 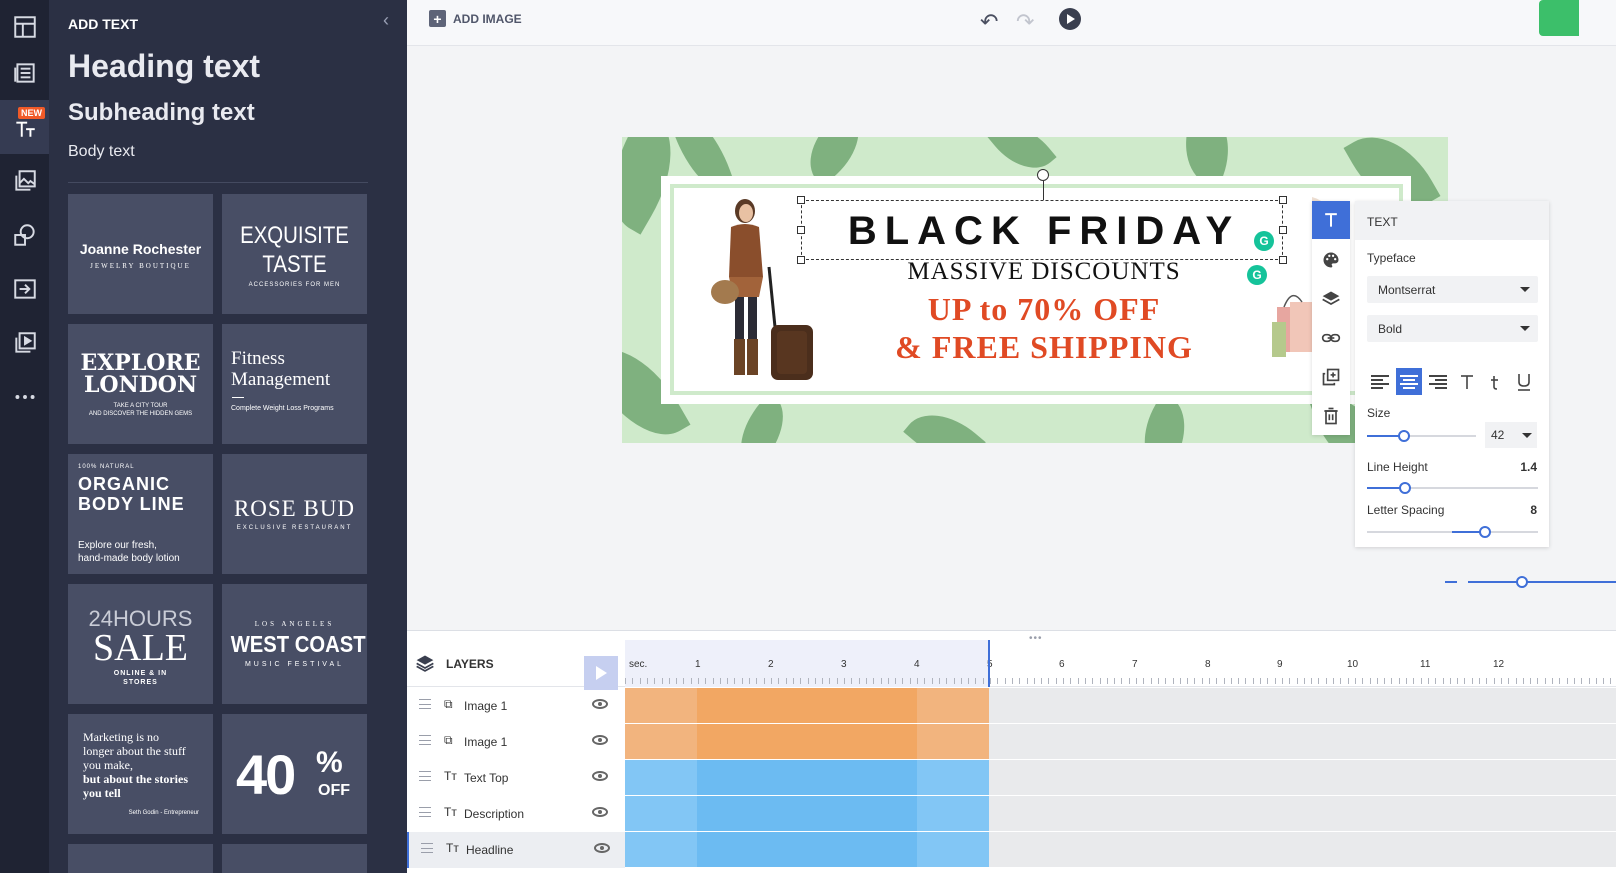 I want to click on line-height-slider-knob, so click(x=1405, y=488).